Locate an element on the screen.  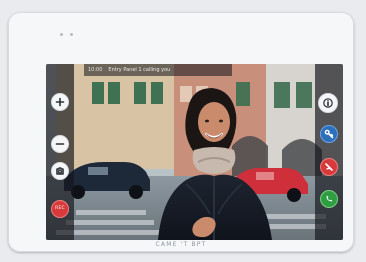
snapshot-button is located at coordinates (60, 171).